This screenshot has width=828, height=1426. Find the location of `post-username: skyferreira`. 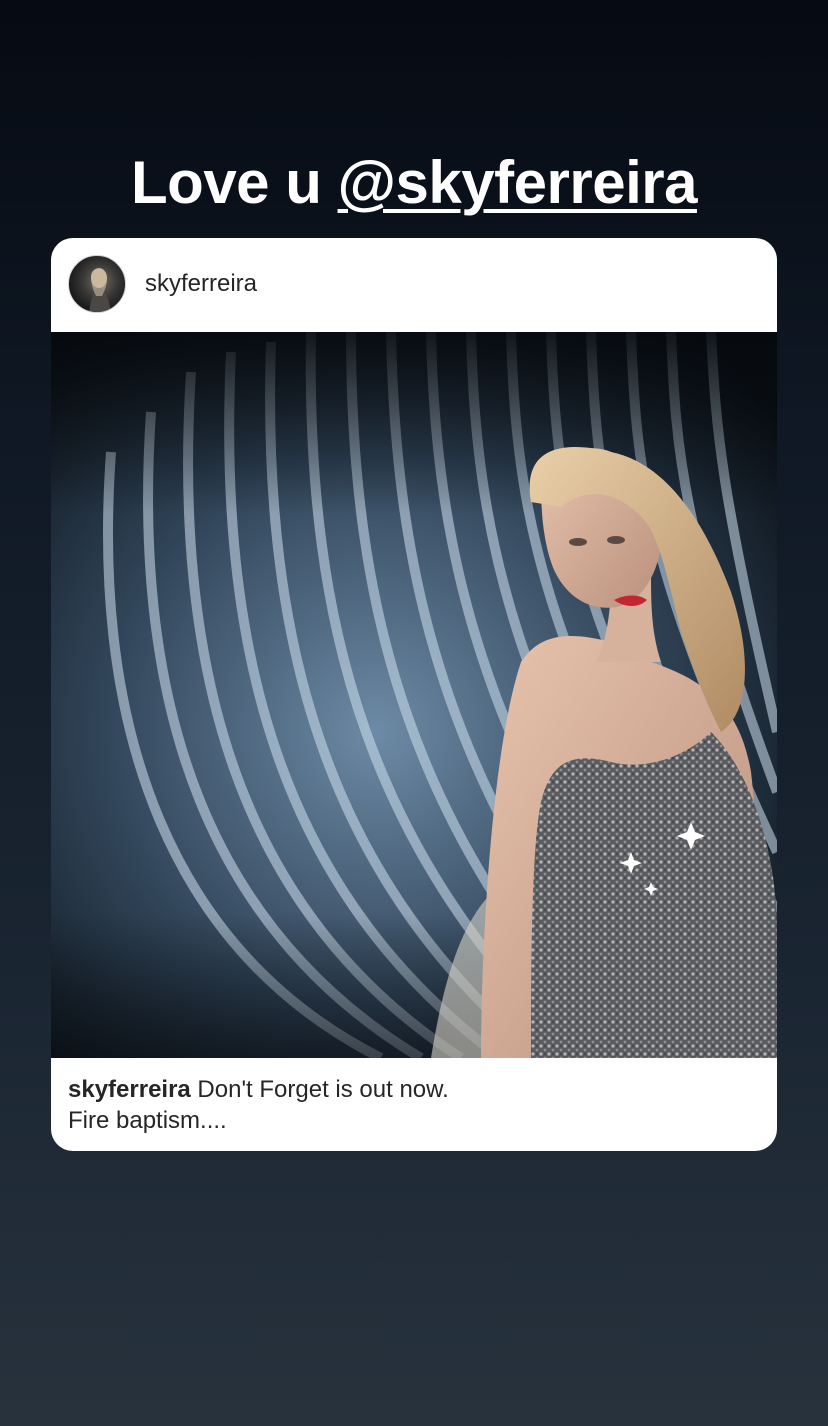

post-username: skyferreira is located at coordinates (201, 284).